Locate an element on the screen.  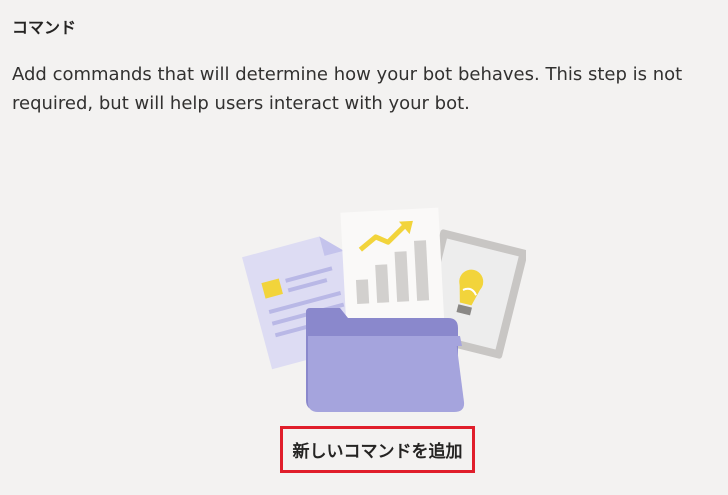
add-command-highlight: 新しいコマンドを追加 is located at coordinates (377, 449).